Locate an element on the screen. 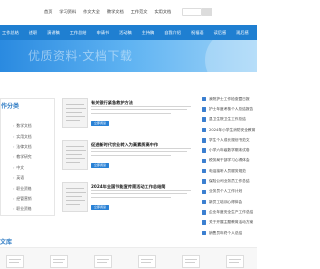  document-list-item: 业务员个人工作计划 is located at coordinates (227, 192).